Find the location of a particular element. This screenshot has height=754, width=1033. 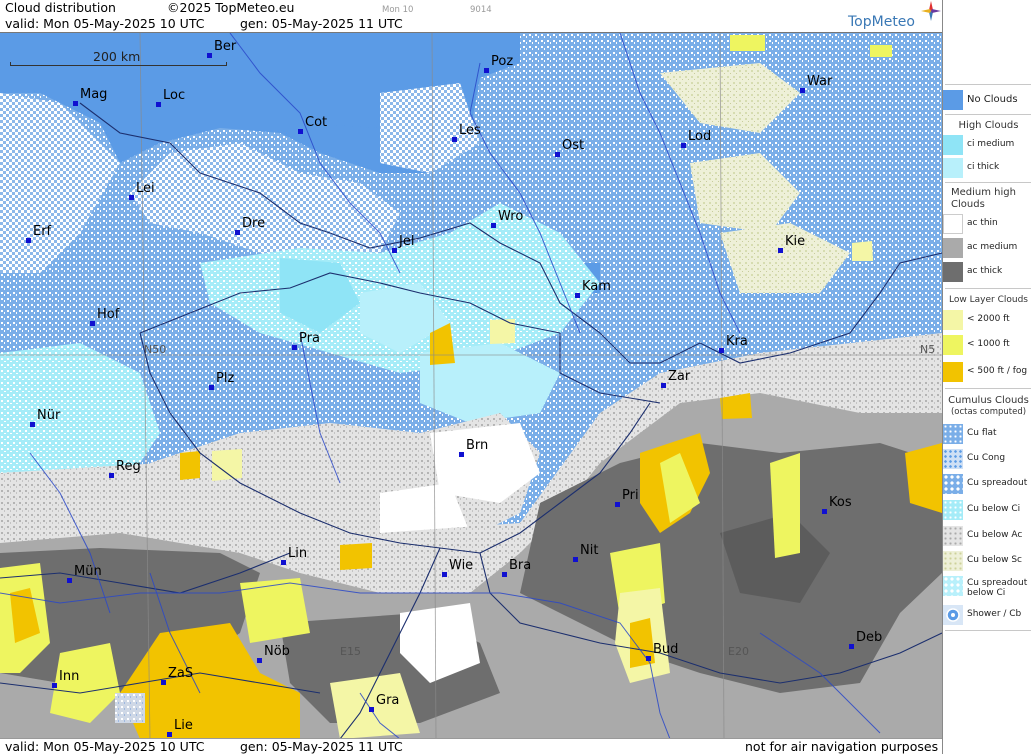

city-label: Lei is located at coordinates (145, 188).